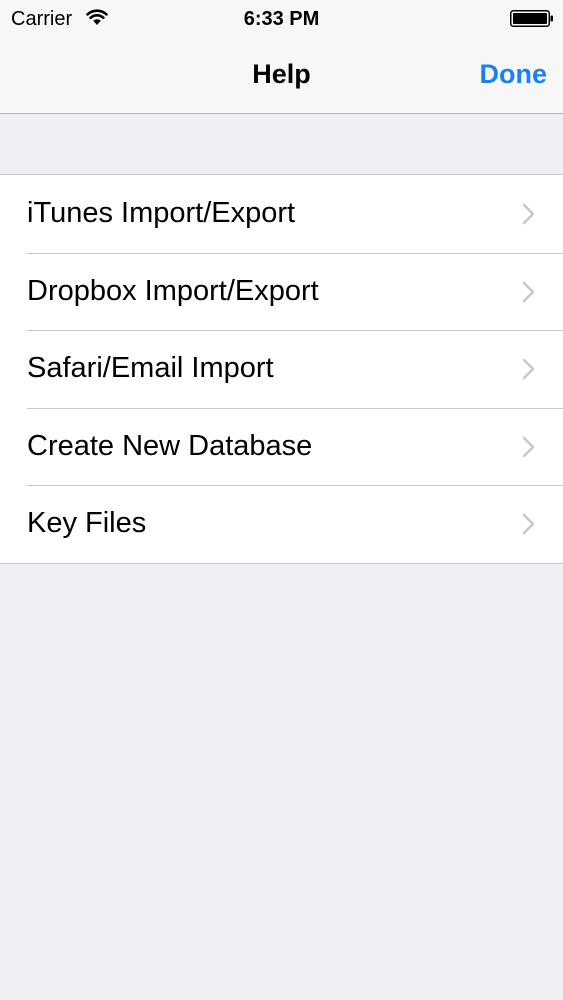 Image resolution: width=563 pixels, height=1000 pixels. Describe the element at coordinates (281, 76) in the screenshot. I see `navigation-bar: Help Done` at that location.